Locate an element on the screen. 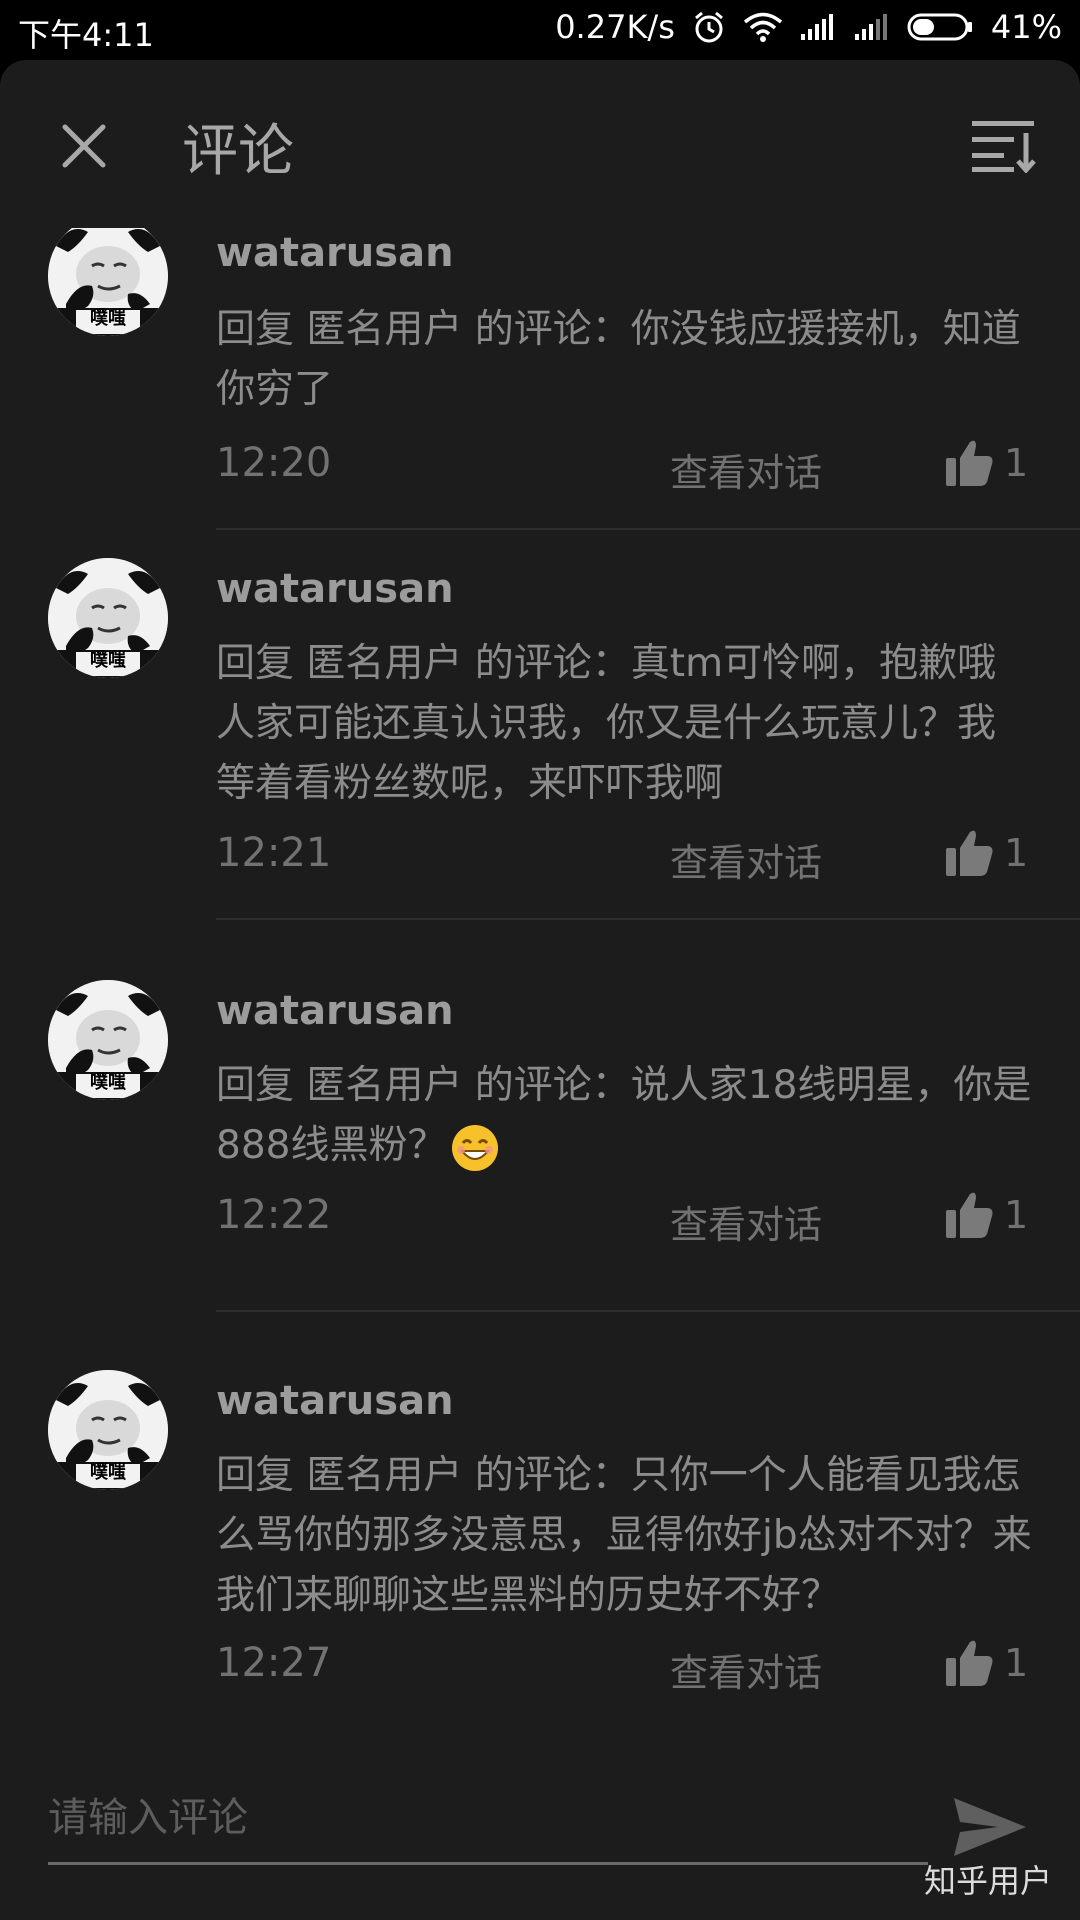 The image size is (1080, 1920). page-title: 评论 is located at coordinates (238, 151).